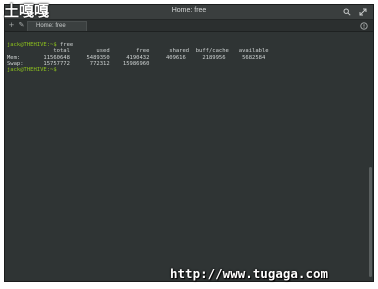 The width and height of the screenshot is (378, 289). I want to click on terminal-input, so click(58, 70).